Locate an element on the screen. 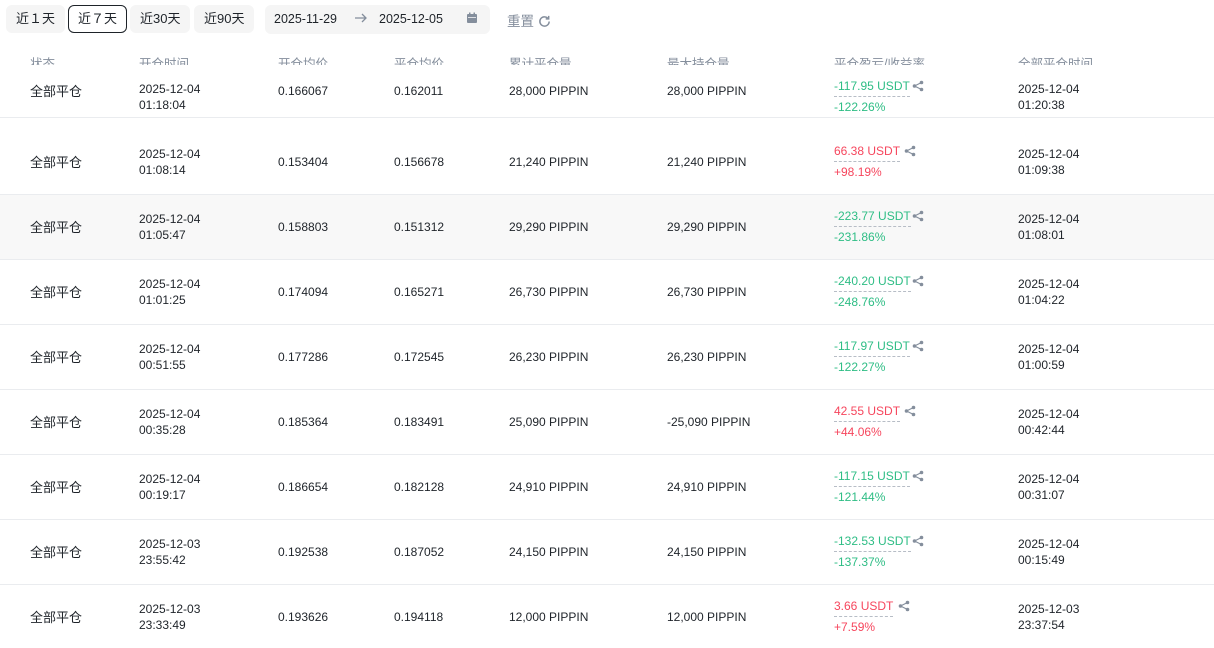 The height and width of the screenshot is (648, 1214). cum-close-qty: 28,000 PIPPIN is located at coordinates (549, 91).